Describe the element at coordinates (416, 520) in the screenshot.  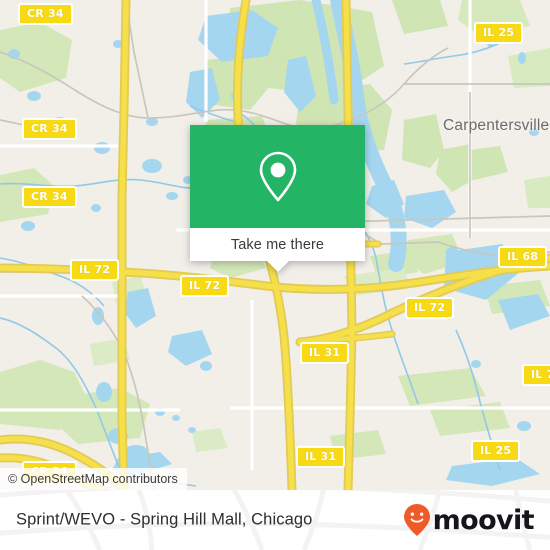
I see `moovit-pin-smile-icon` at that location.